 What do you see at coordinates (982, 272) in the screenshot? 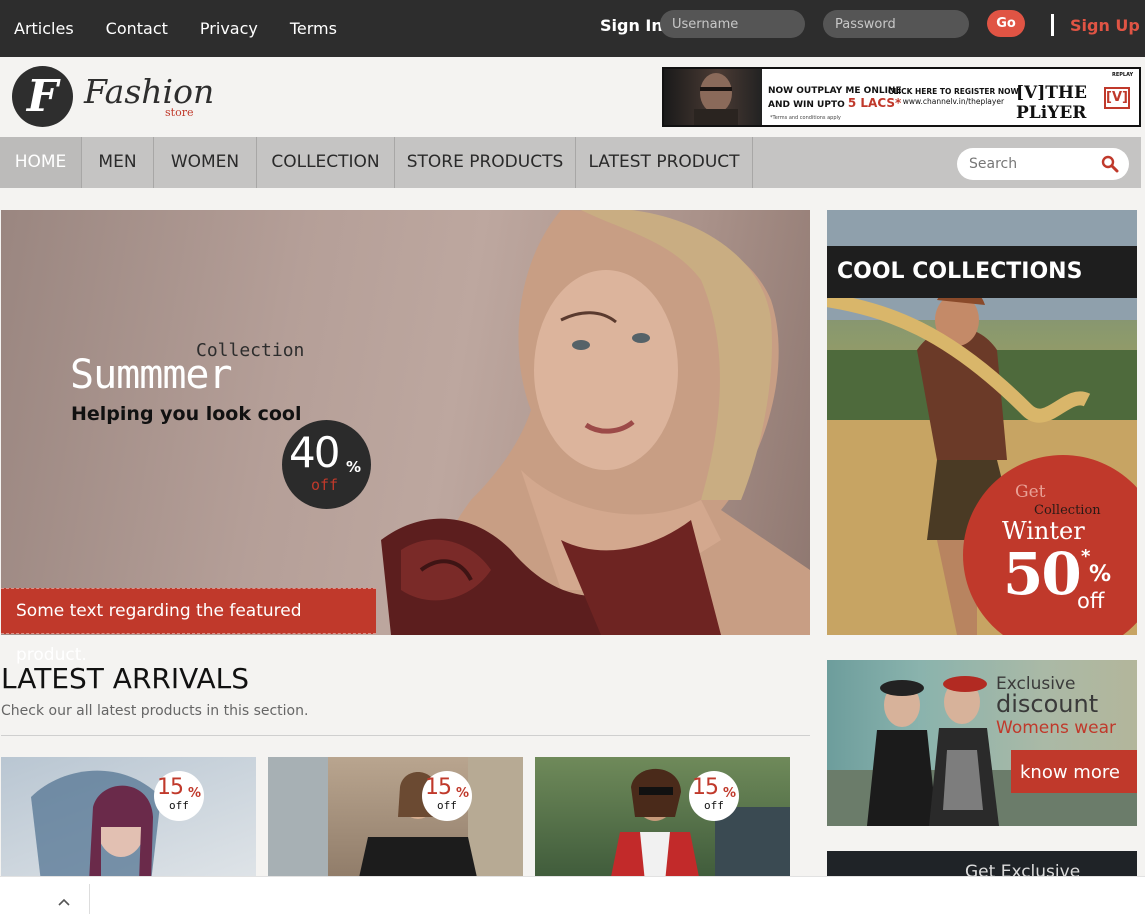
I see `cool-collections-heading: COOL COLLECTIONS` at bounding box center [982, 272].